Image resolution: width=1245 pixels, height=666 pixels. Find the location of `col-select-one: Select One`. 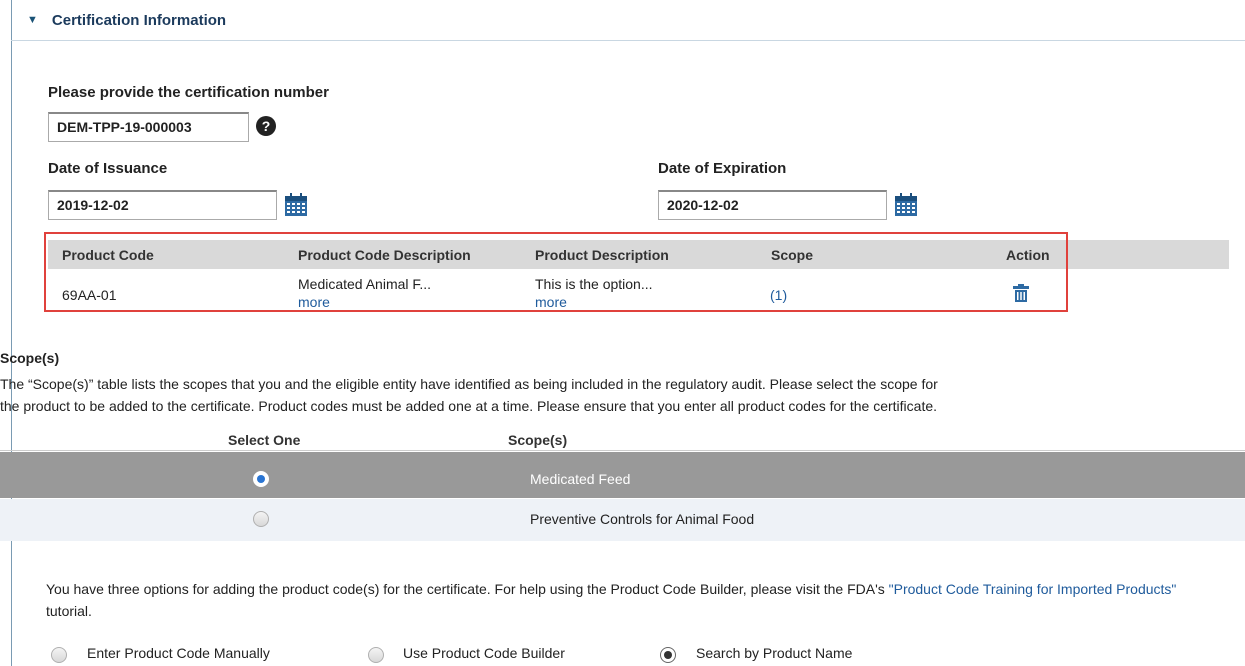

col-select-one: Select One is located at coordinates (264, 440).